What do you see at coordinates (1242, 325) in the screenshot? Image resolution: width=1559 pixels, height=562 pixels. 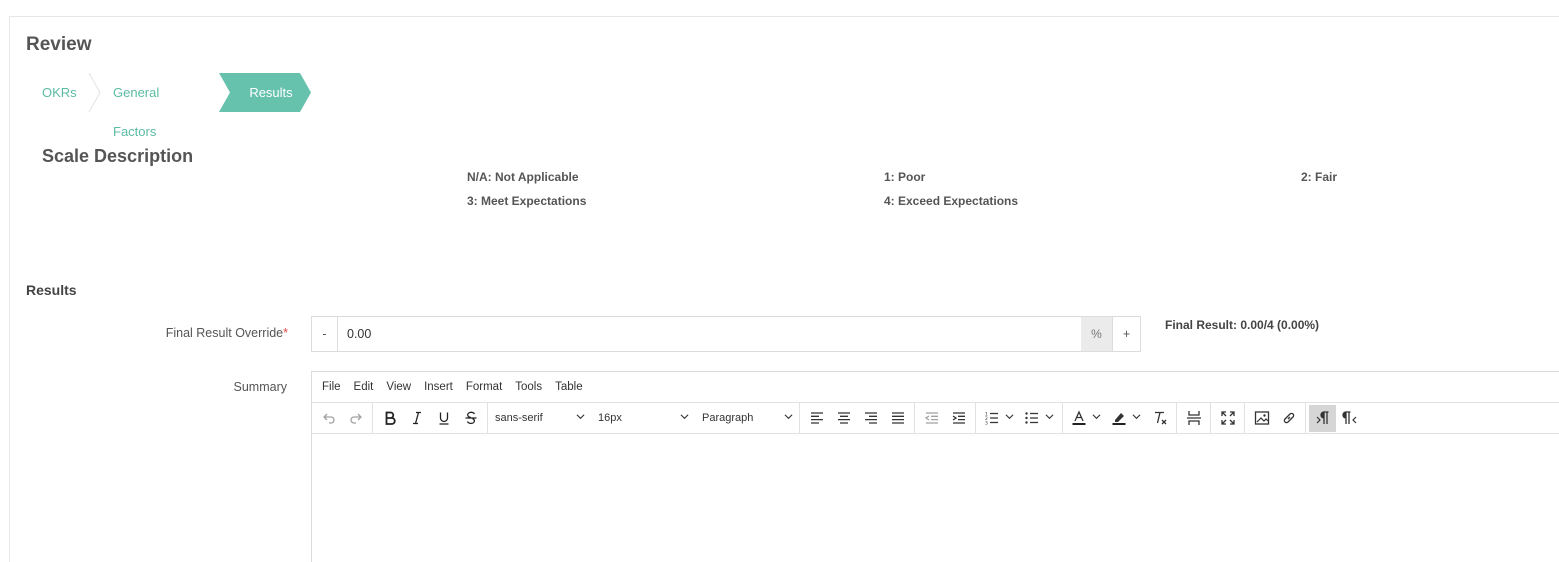 I see `final-result-text: Final Result: 0.00/4 (0.00%)` at bounding box center [1242, 325].